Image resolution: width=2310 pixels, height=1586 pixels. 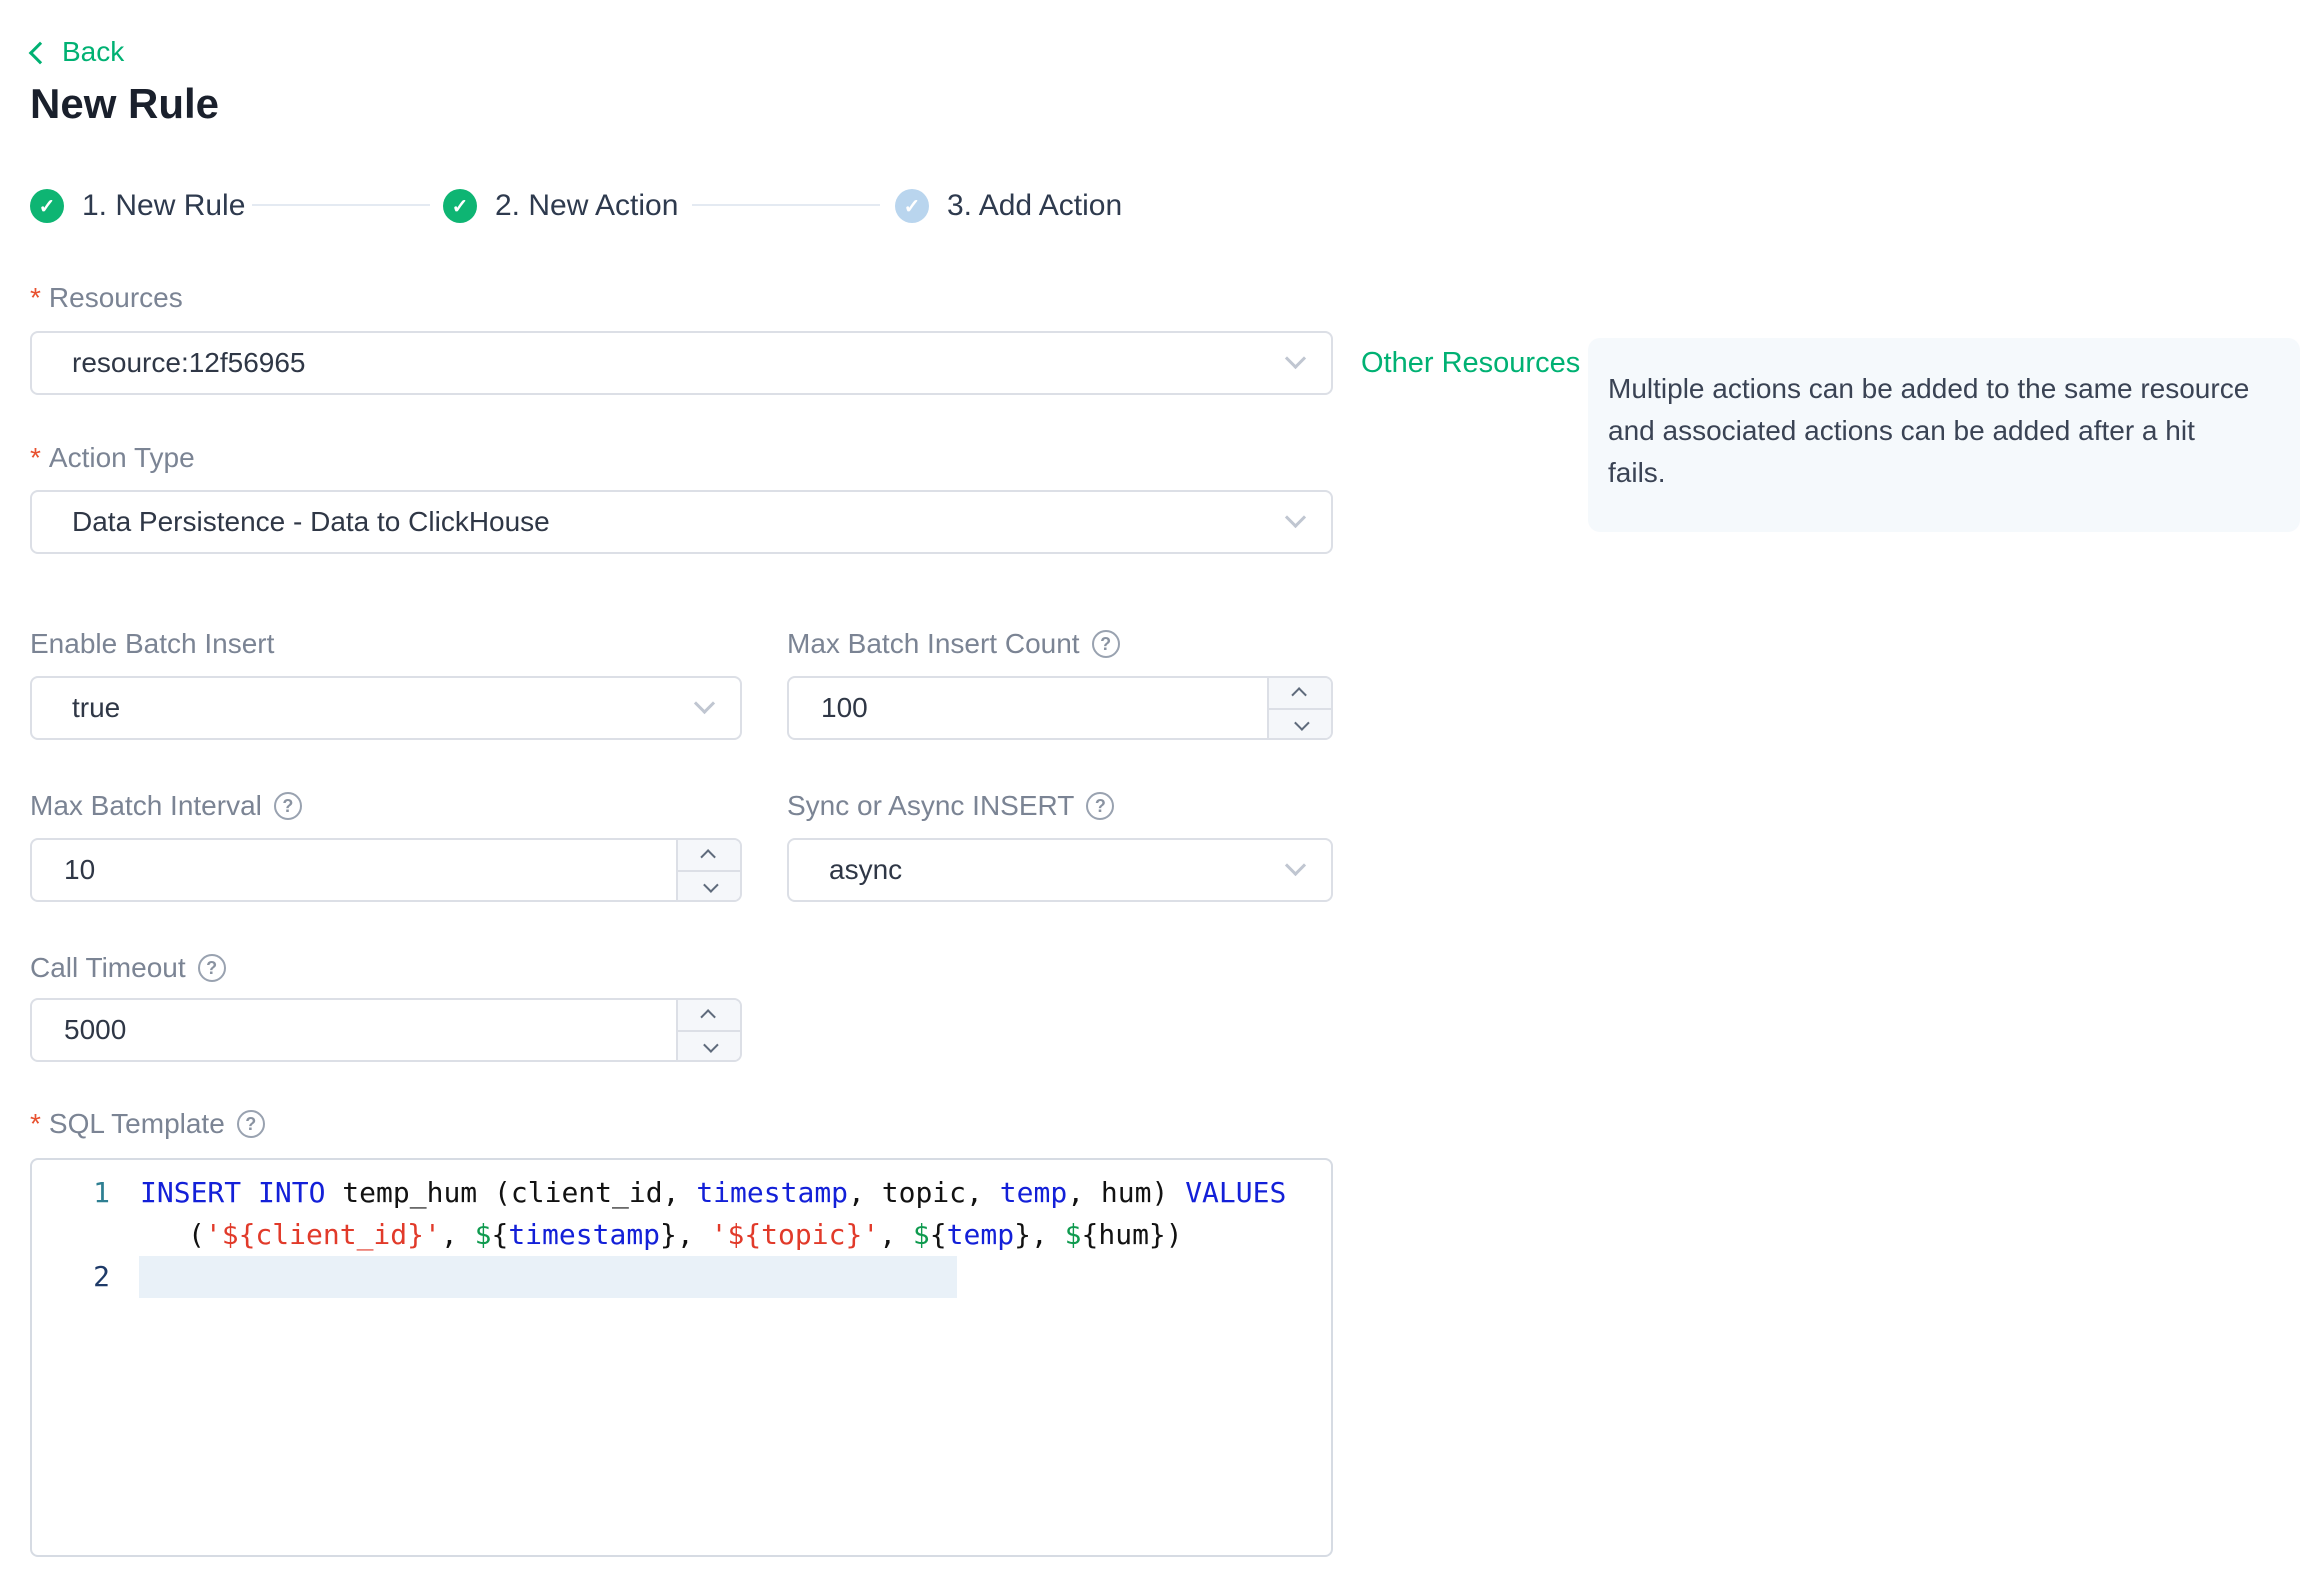 What do you see at coordinates (1060, 870) in the screenshot?
I see `sync-async-select: async` at bounding box center [1060, 870].